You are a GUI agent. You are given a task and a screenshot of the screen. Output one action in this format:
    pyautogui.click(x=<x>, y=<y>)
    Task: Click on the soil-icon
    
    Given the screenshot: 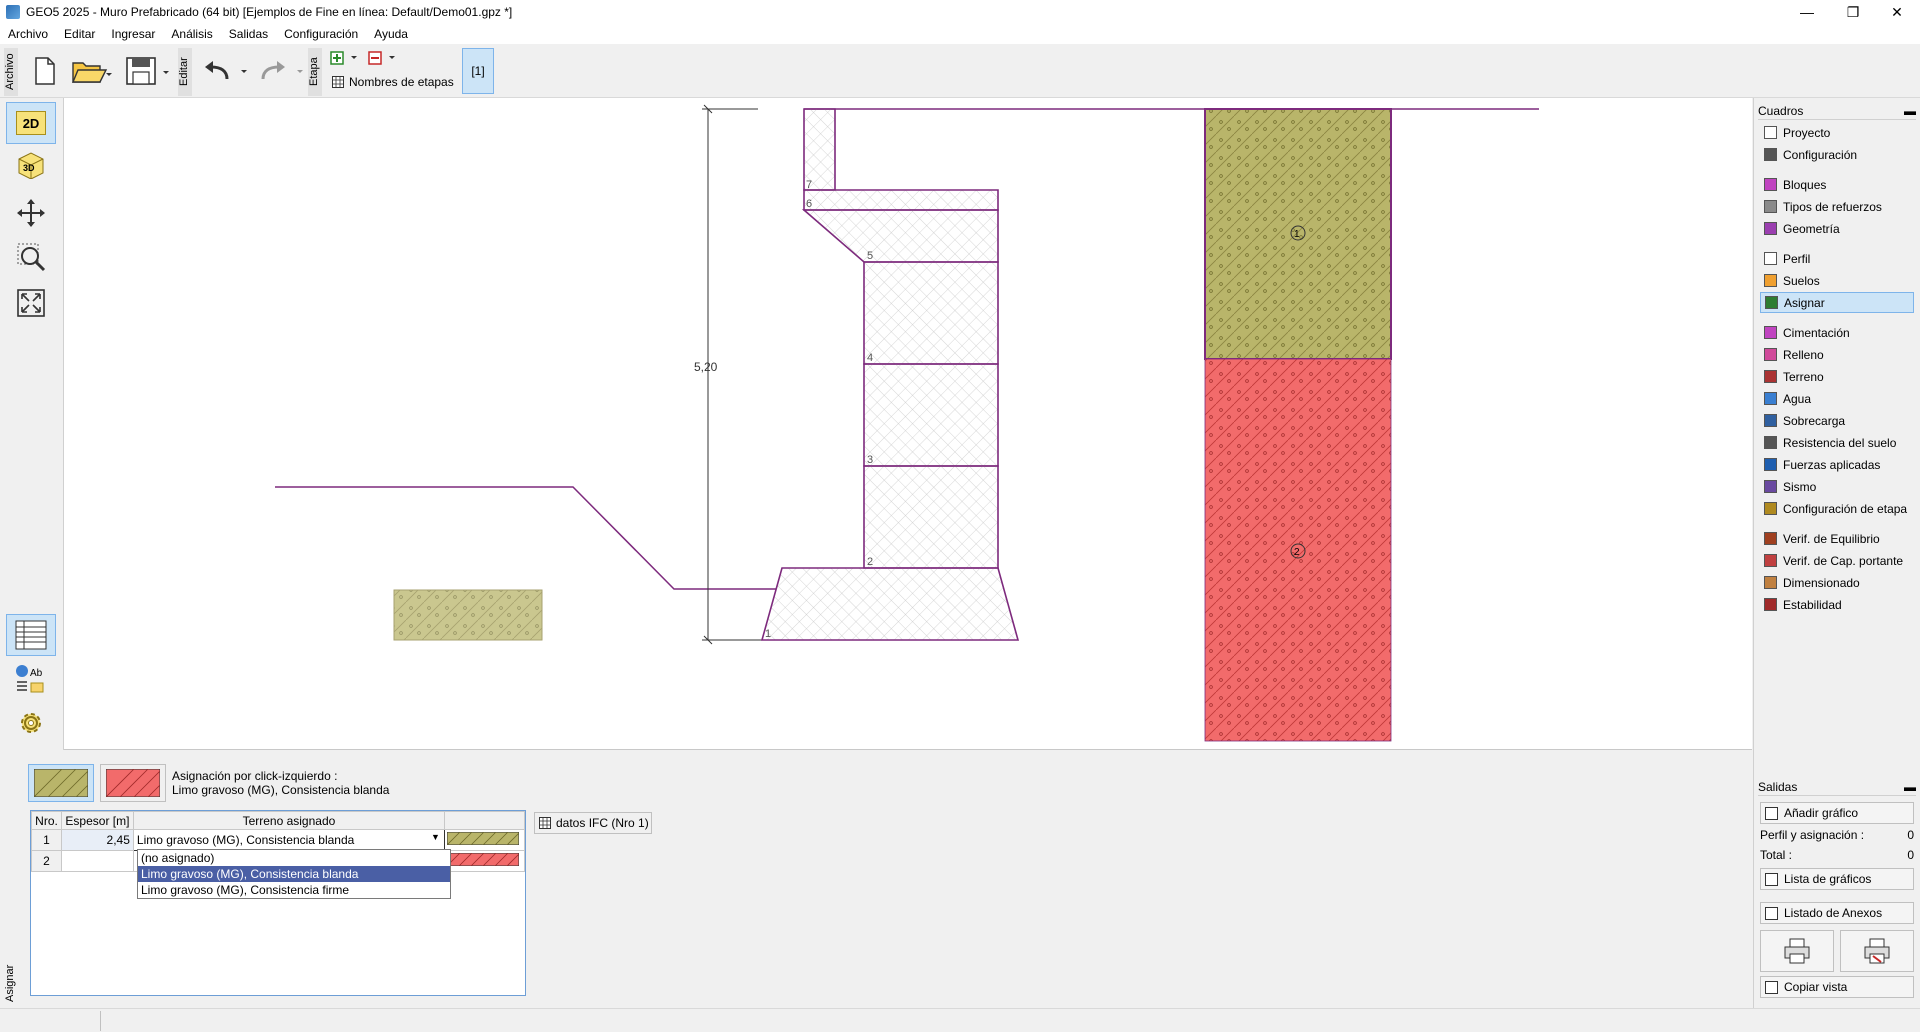 What is the action you would take?
    pyautogui.click(x=1770, y=280)
    